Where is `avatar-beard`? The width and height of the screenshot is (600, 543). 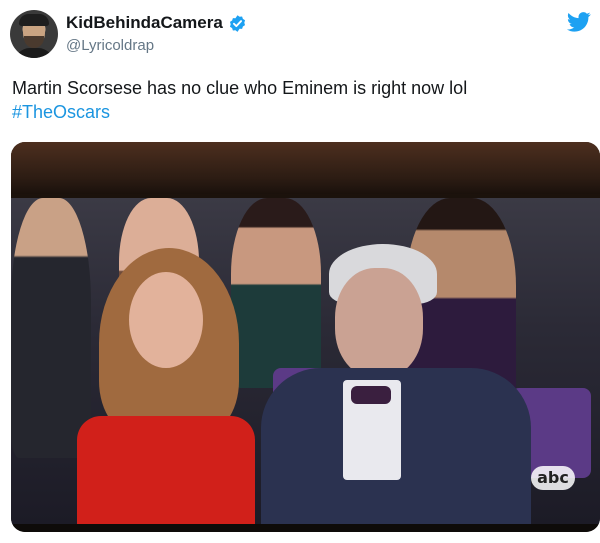
avatar-beard is located at coordinates (34, 42).